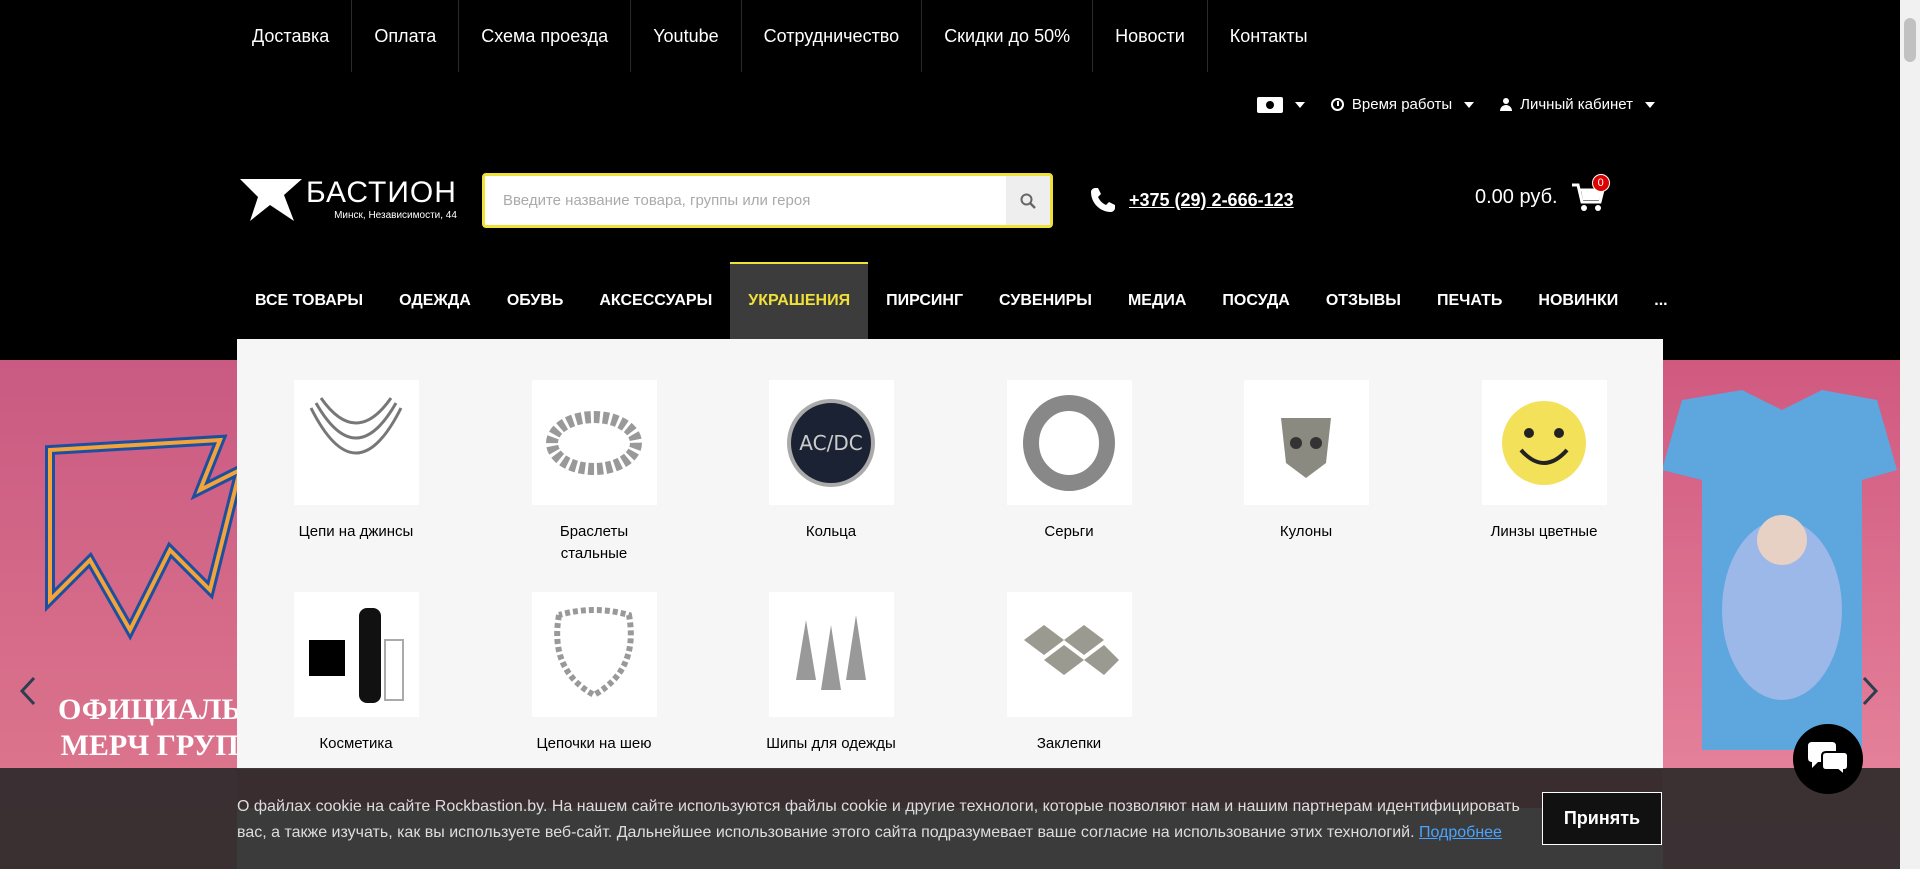  What do you see at coordinates (309, 300) in the screenshot?
I see `nav-all-products: ВСЕ ТОВАРЫ` at bounding box center [309, 300].